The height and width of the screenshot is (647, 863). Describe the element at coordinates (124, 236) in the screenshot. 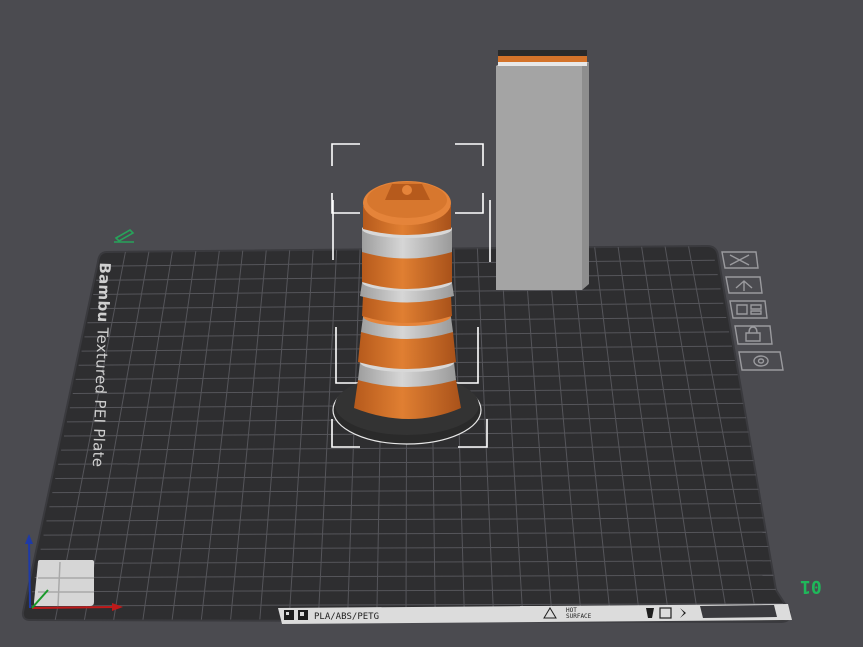

I see `edit-plate-name-icon` at that location.